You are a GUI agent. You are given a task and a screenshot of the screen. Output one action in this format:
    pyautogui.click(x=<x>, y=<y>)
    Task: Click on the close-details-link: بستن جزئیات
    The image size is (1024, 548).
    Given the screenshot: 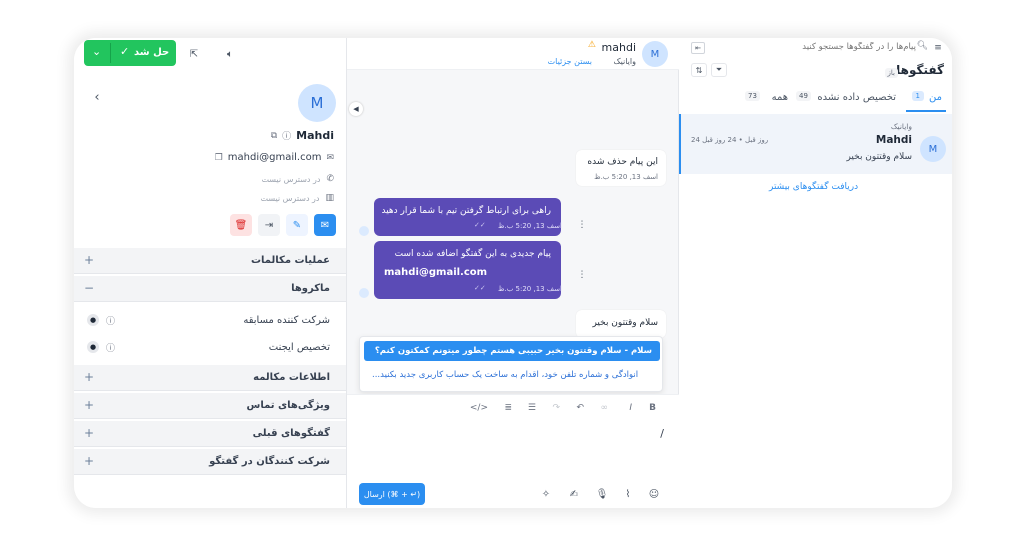 What is the action you would take?
    pyautogui.click(x=570, y=61)
    